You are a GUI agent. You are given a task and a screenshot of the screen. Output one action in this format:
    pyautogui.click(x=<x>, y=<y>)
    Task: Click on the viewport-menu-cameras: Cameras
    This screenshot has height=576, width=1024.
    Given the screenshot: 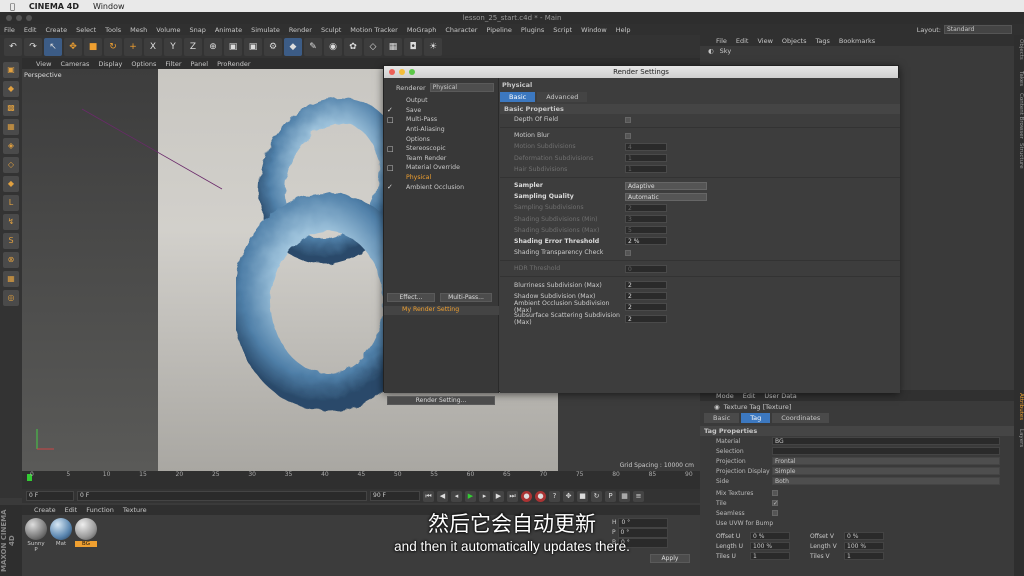 What is the action you would take?
    pyautogui.click(x=74, y=64)
    